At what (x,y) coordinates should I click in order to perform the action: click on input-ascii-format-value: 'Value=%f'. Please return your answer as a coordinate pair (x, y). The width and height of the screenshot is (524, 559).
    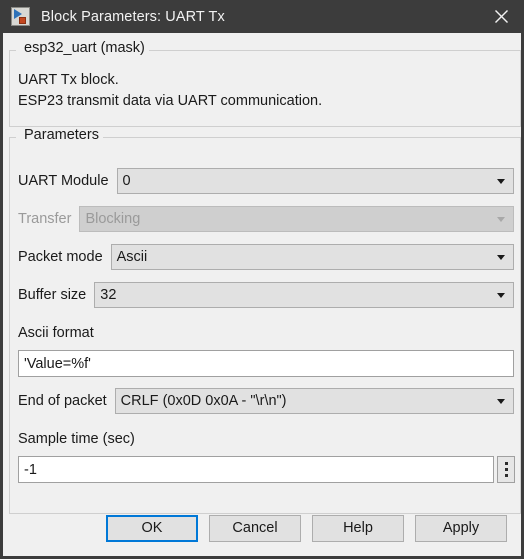
    Looking at the image, I should click on (57, 363).